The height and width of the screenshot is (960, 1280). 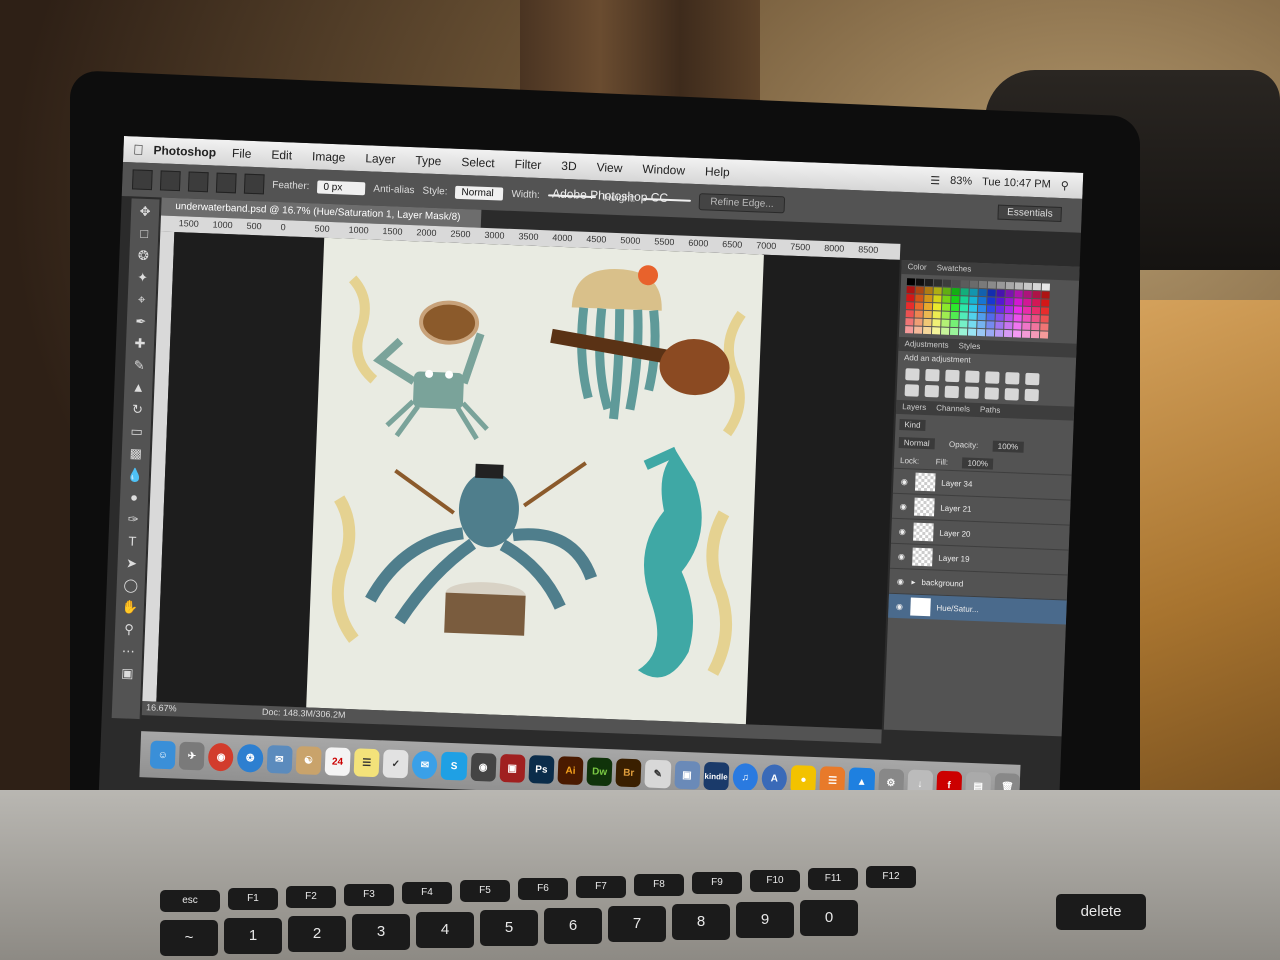 What do you see at coordinates (136, 431) in the screenshot?
I see `eraser-icon: ▭` at bounding box center [136, 431].